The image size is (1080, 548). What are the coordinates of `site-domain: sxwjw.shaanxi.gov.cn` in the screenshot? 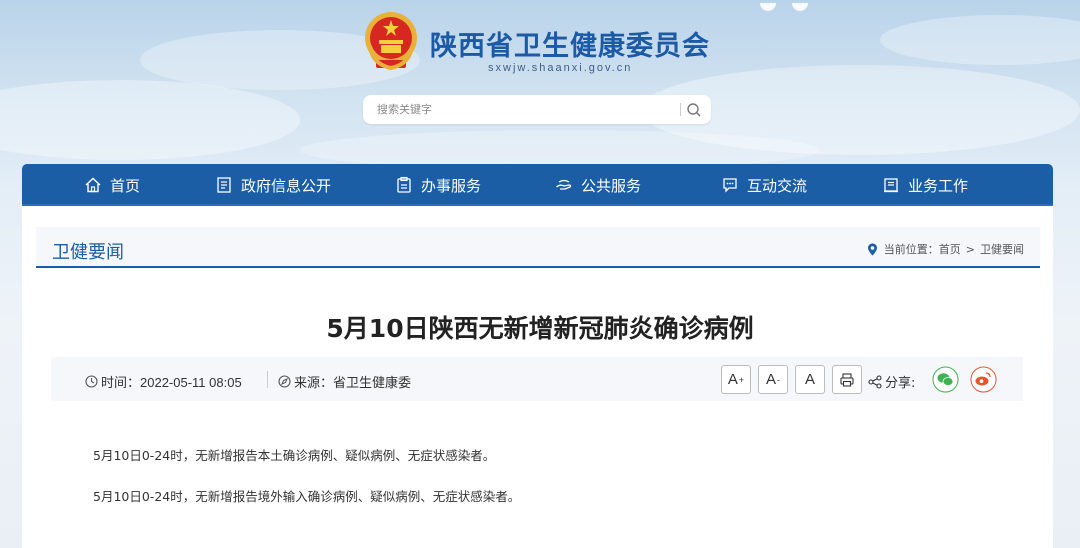 It's located at (560, 68).